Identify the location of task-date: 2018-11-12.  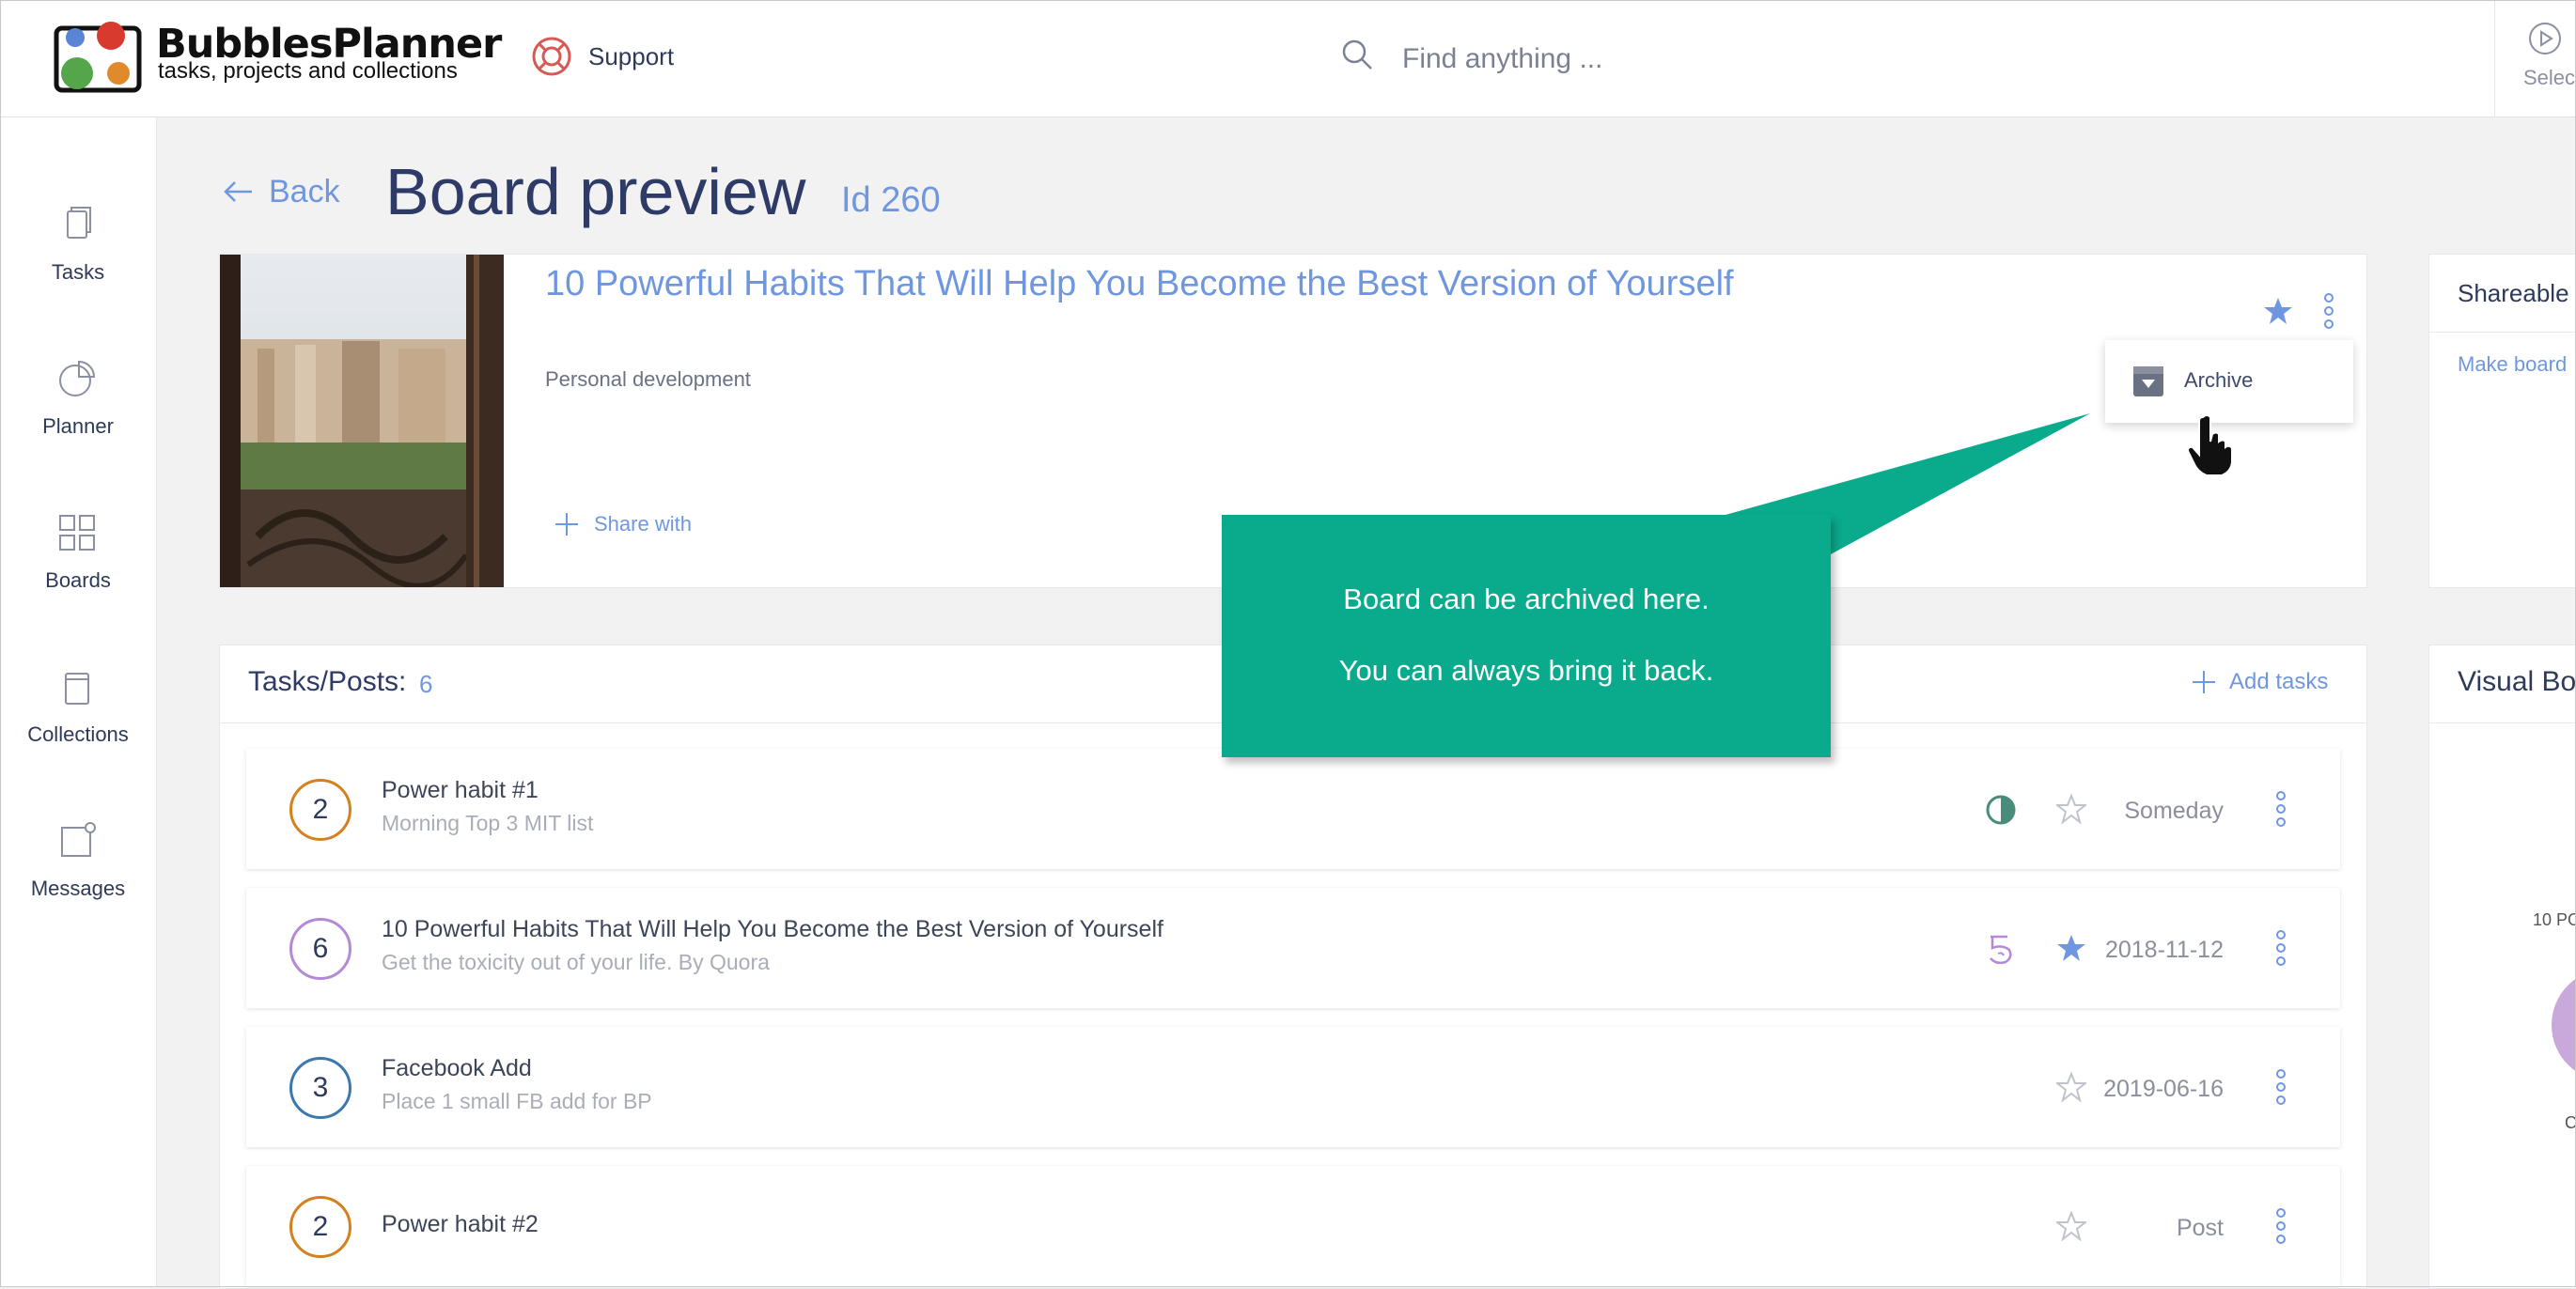
(2164, 950).